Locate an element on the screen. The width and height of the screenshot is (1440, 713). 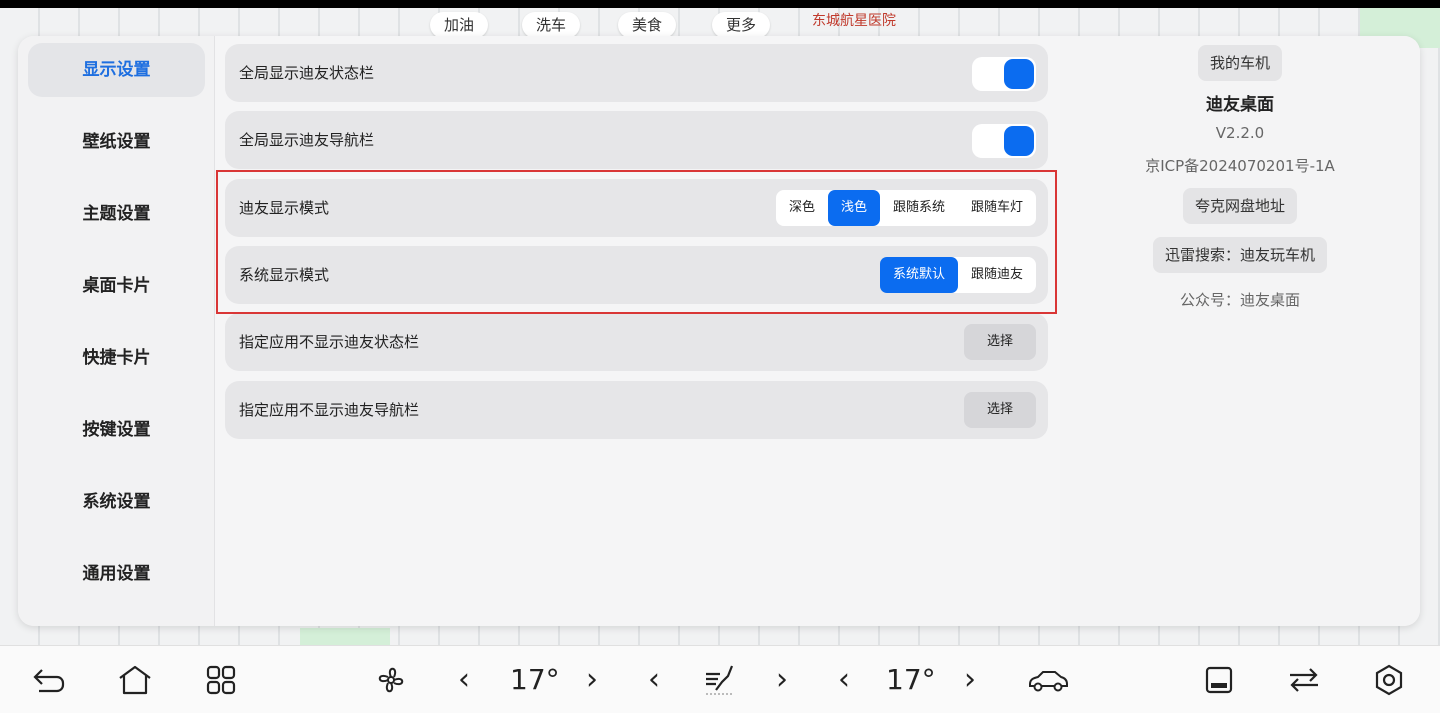
setting-row-hide-status-apps: 指定应用不显示迪友状态栏 选择 is located at coordinates (636, 342).